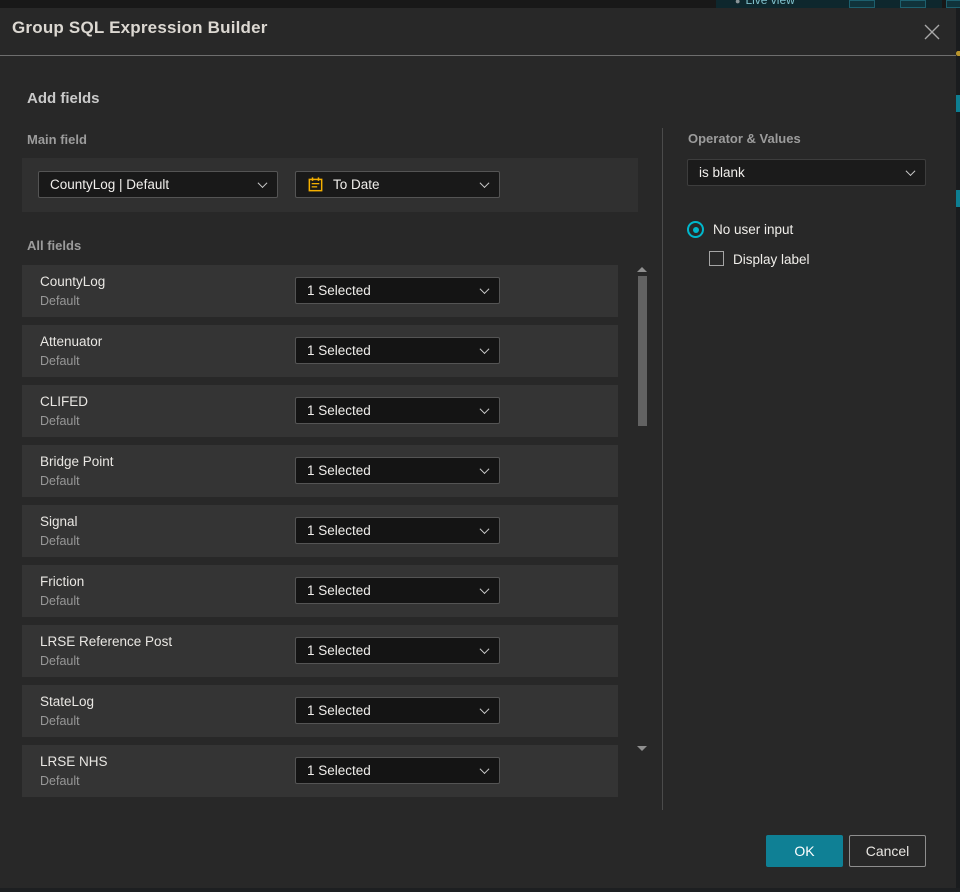  What do you see at coordinates (62, 581) in the screenshot?
I see `field-name: Friction` at bounding box center [62, 581].